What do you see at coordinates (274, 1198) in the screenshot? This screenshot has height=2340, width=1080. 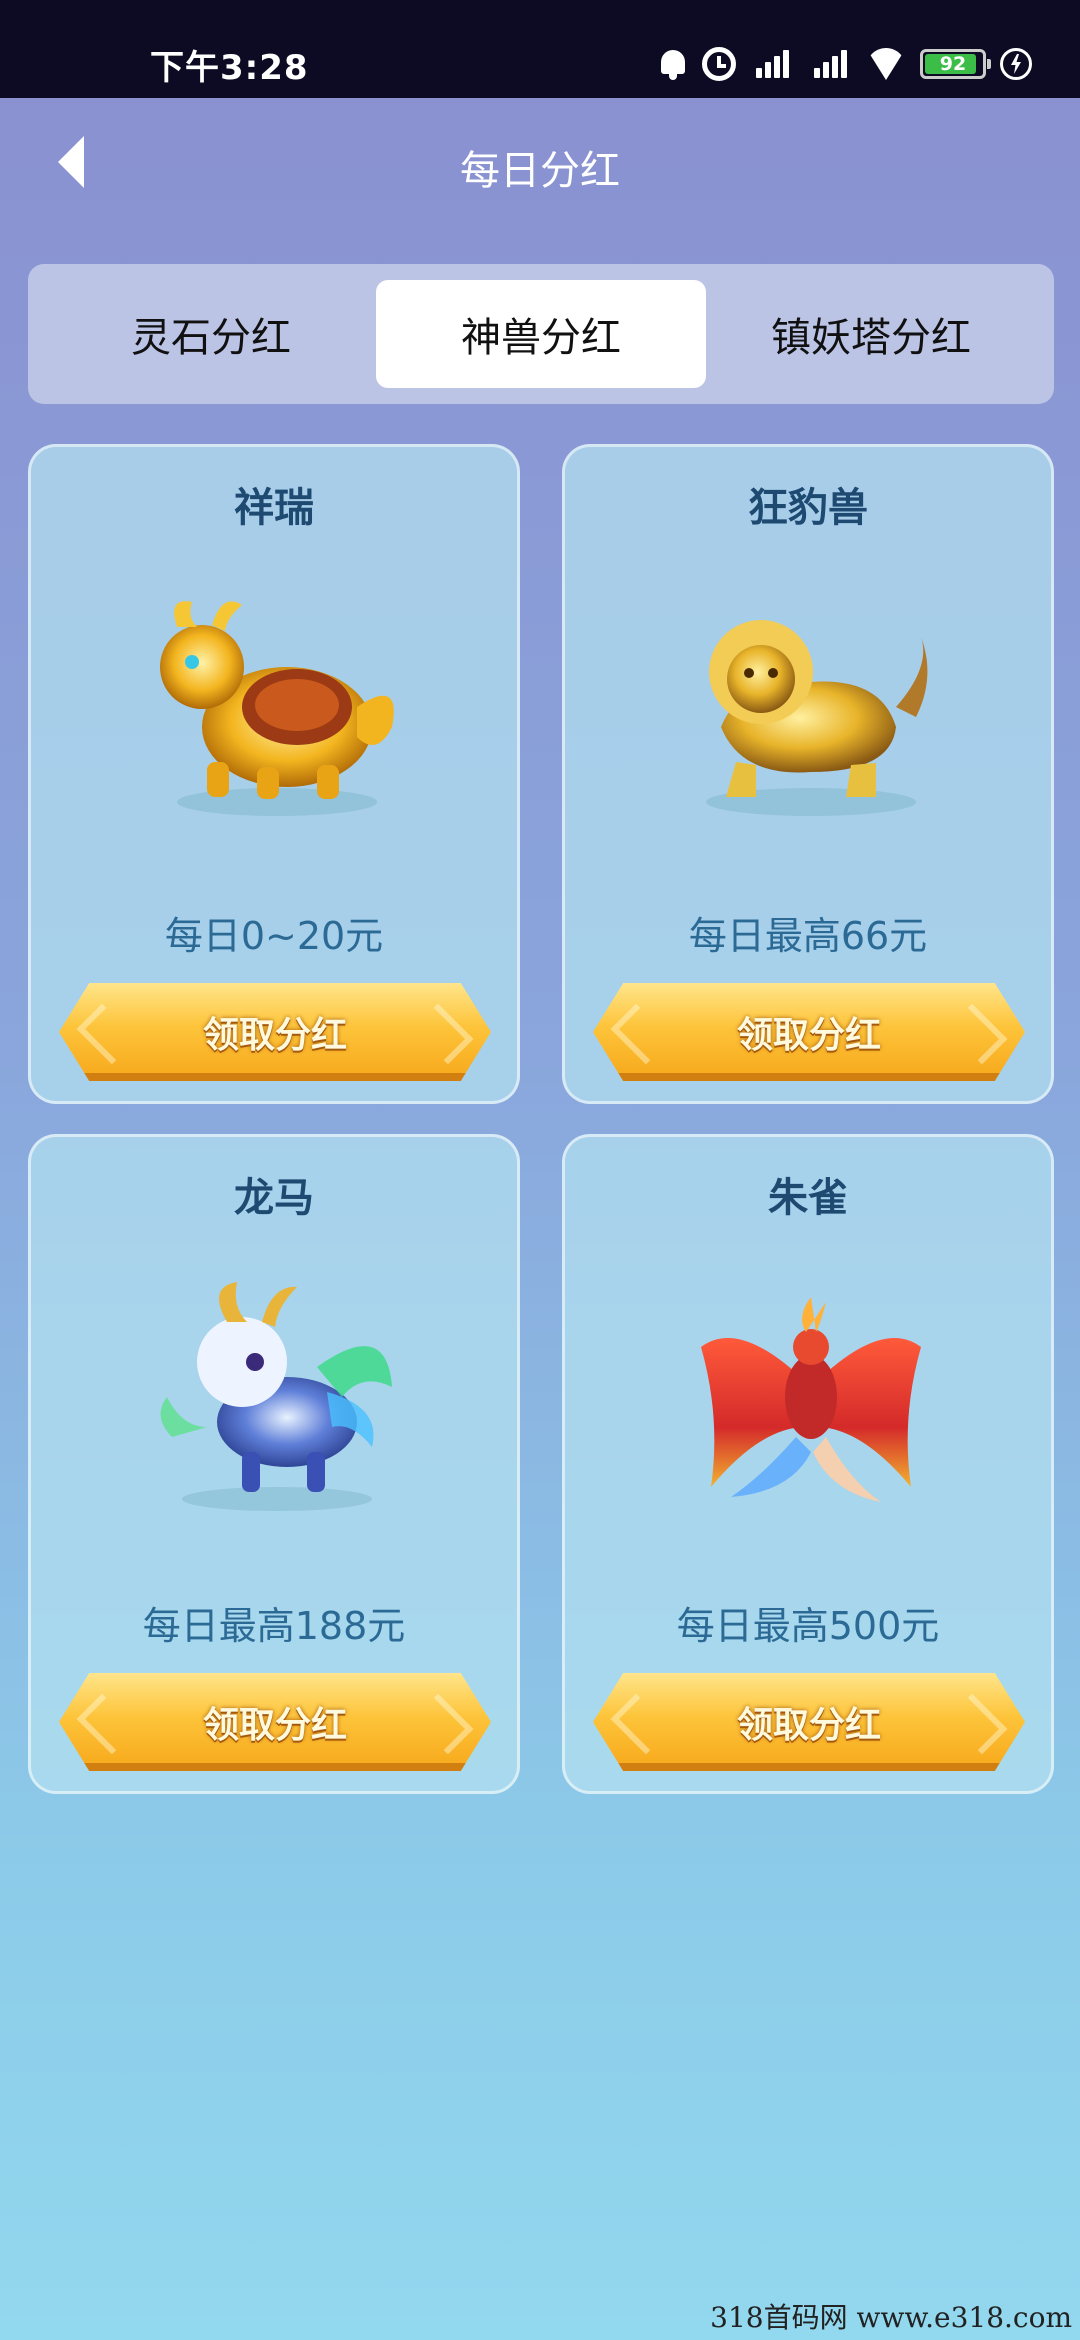 I see `beast-name: 龙马` at bounding box center [274, 1198].